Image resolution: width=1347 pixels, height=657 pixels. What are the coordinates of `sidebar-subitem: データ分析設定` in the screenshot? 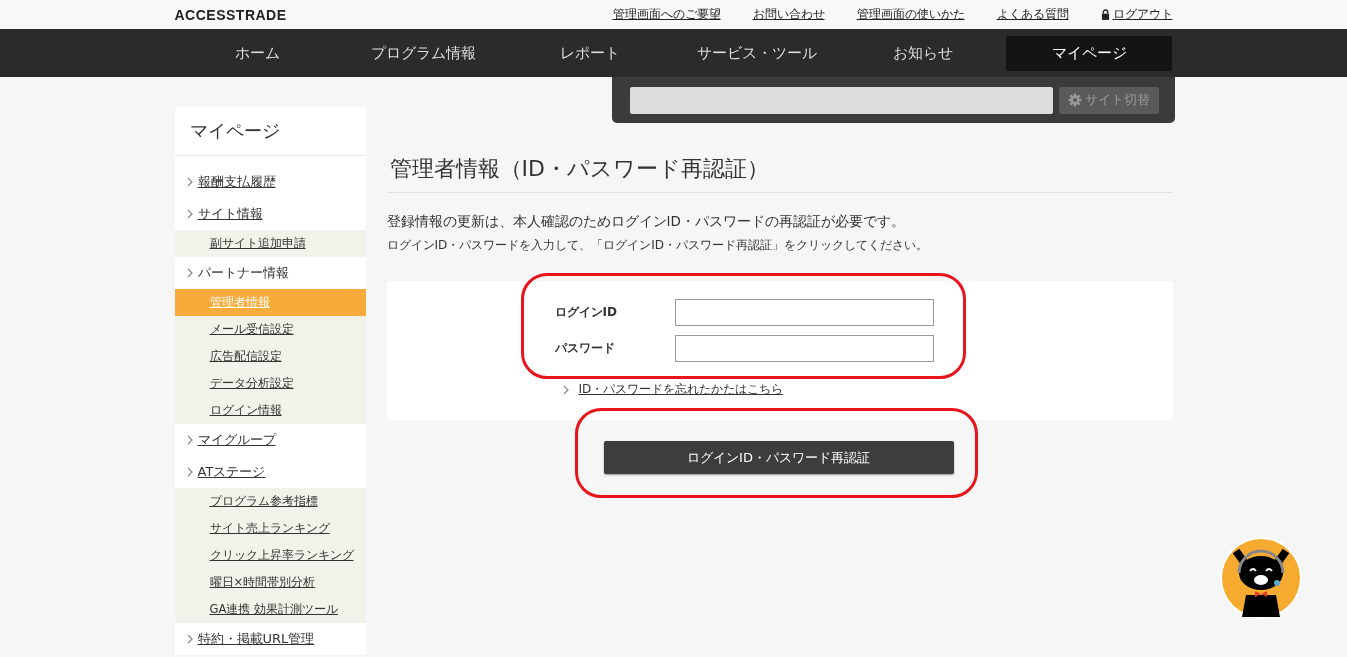 It's located at (270, 383).